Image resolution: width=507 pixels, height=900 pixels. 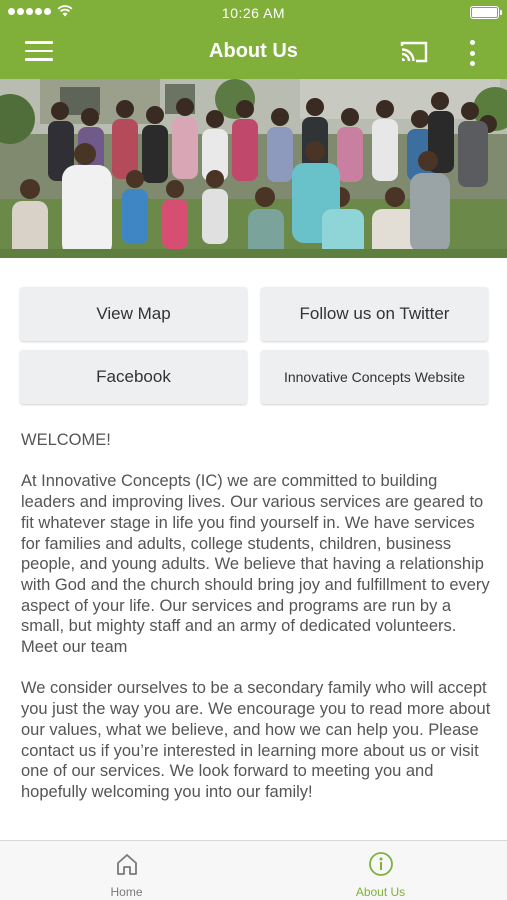 I want to click on status-bar: 10:26 AM, so click(x=253, y=13).